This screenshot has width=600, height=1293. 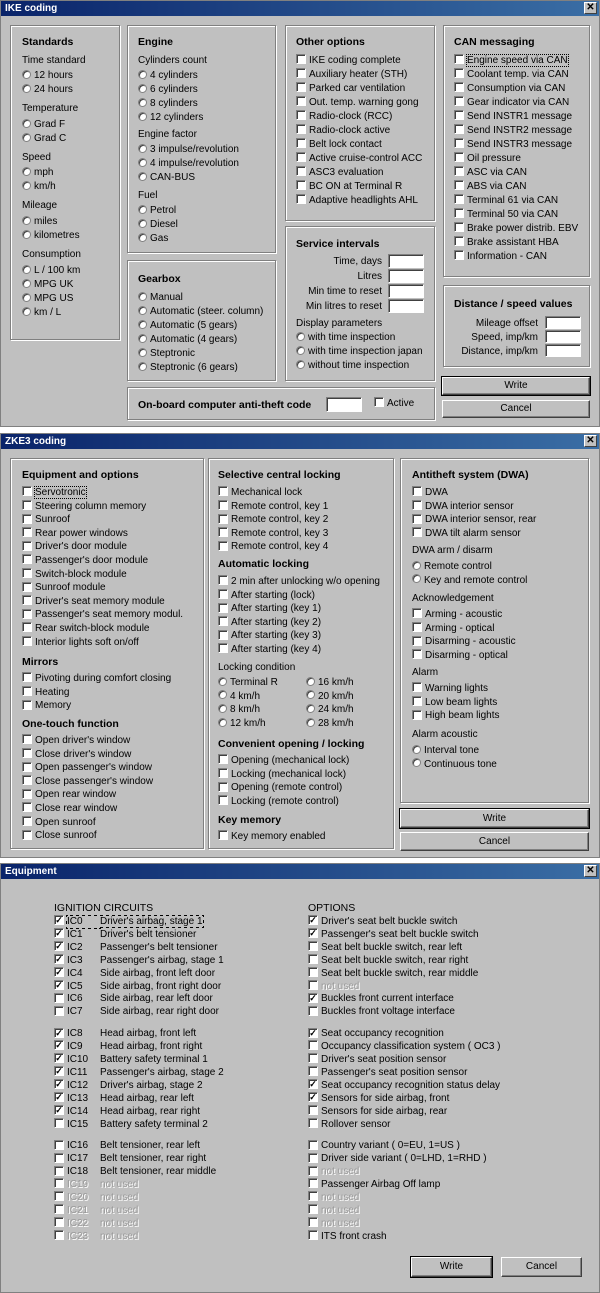 What do you see at coordinates (474, 520) in the screenshot?
I see `checkbox-option: DWA interior sensor, rear` at bounding box center [474, 520].